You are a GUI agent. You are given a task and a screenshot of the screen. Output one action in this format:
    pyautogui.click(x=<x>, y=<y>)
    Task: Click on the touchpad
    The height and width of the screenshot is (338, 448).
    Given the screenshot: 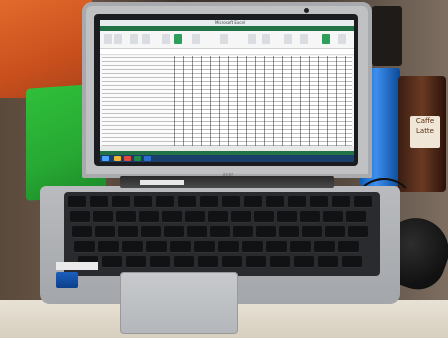 What is the action you would take?
    pyautogui.click(x=179, y=303)
    